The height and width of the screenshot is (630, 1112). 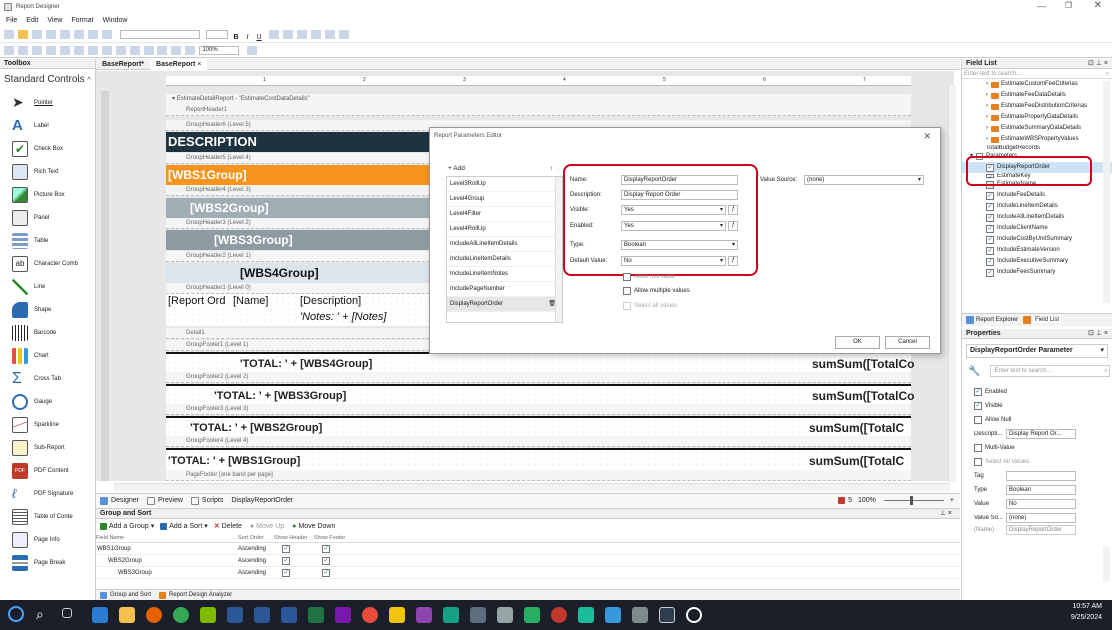 I want to click on taskbar-app-19-icon, so click(x=667, y=615).